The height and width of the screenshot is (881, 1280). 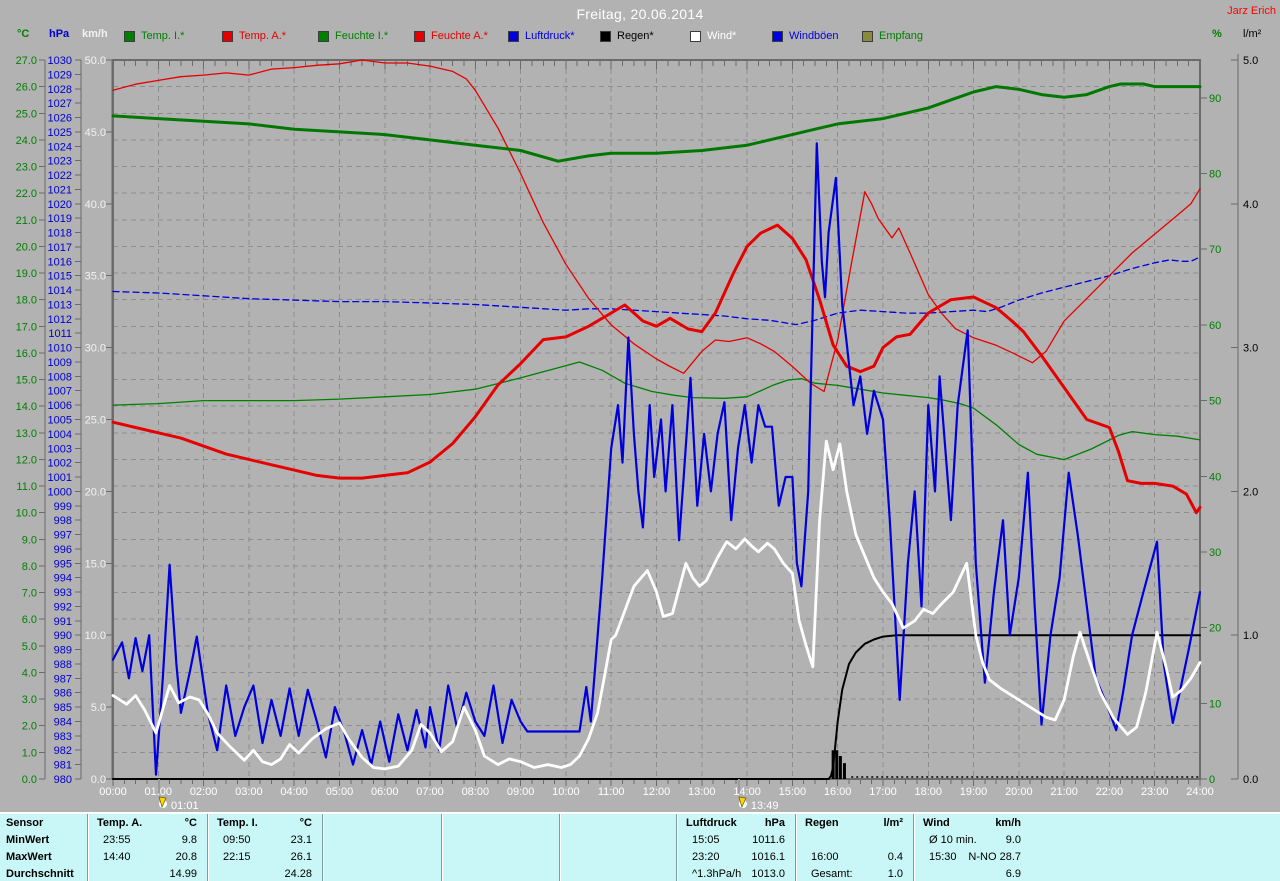 I want to click on table-col-unit: km/h, so click(x=1008, y=823).